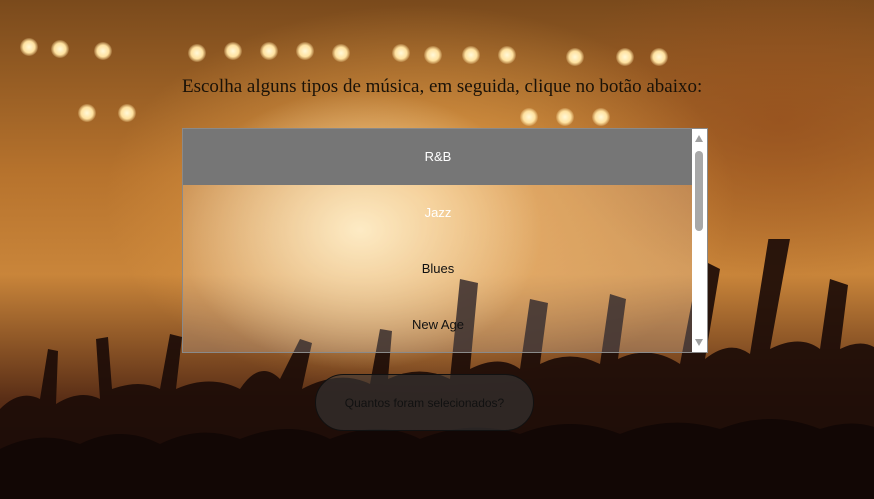 The width and height of the screenshot is (874, 499). What do you see at coordinates (438, 213) in the screenshot?
I see `option-jazz: Jazz` at bounding box center [438, 213].